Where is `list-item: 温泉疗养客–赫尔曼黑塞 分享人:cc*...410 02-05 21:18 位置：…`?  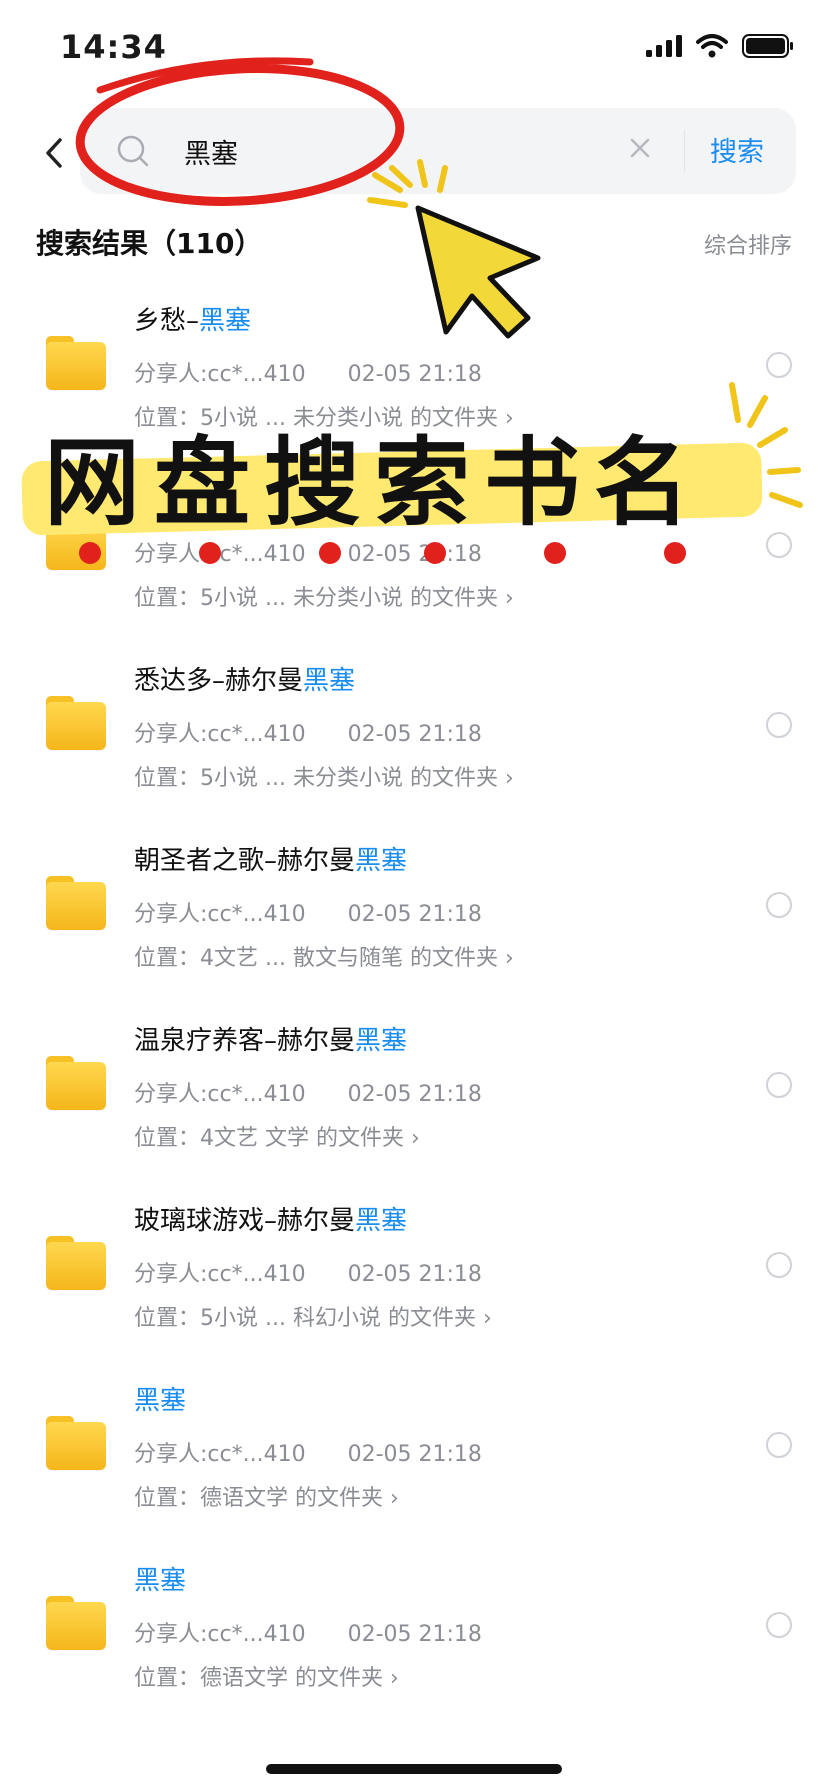 list-item: 温泉疗养客–赫尔曼黑塞 分享人:cc*...410 02-05 21:18 位置：… is located at coordinates (414, 1080).